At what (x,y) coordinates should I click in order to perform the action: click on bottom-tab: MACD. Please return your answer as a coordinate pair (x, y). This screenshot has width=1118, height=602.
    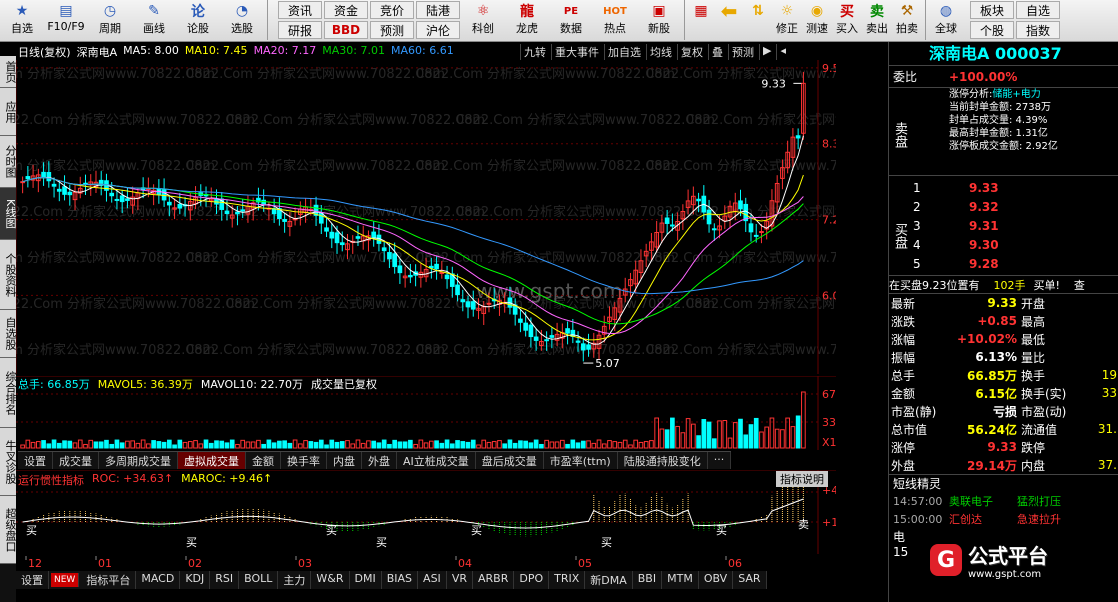
    Looking at the image, I should click on (158, 580).